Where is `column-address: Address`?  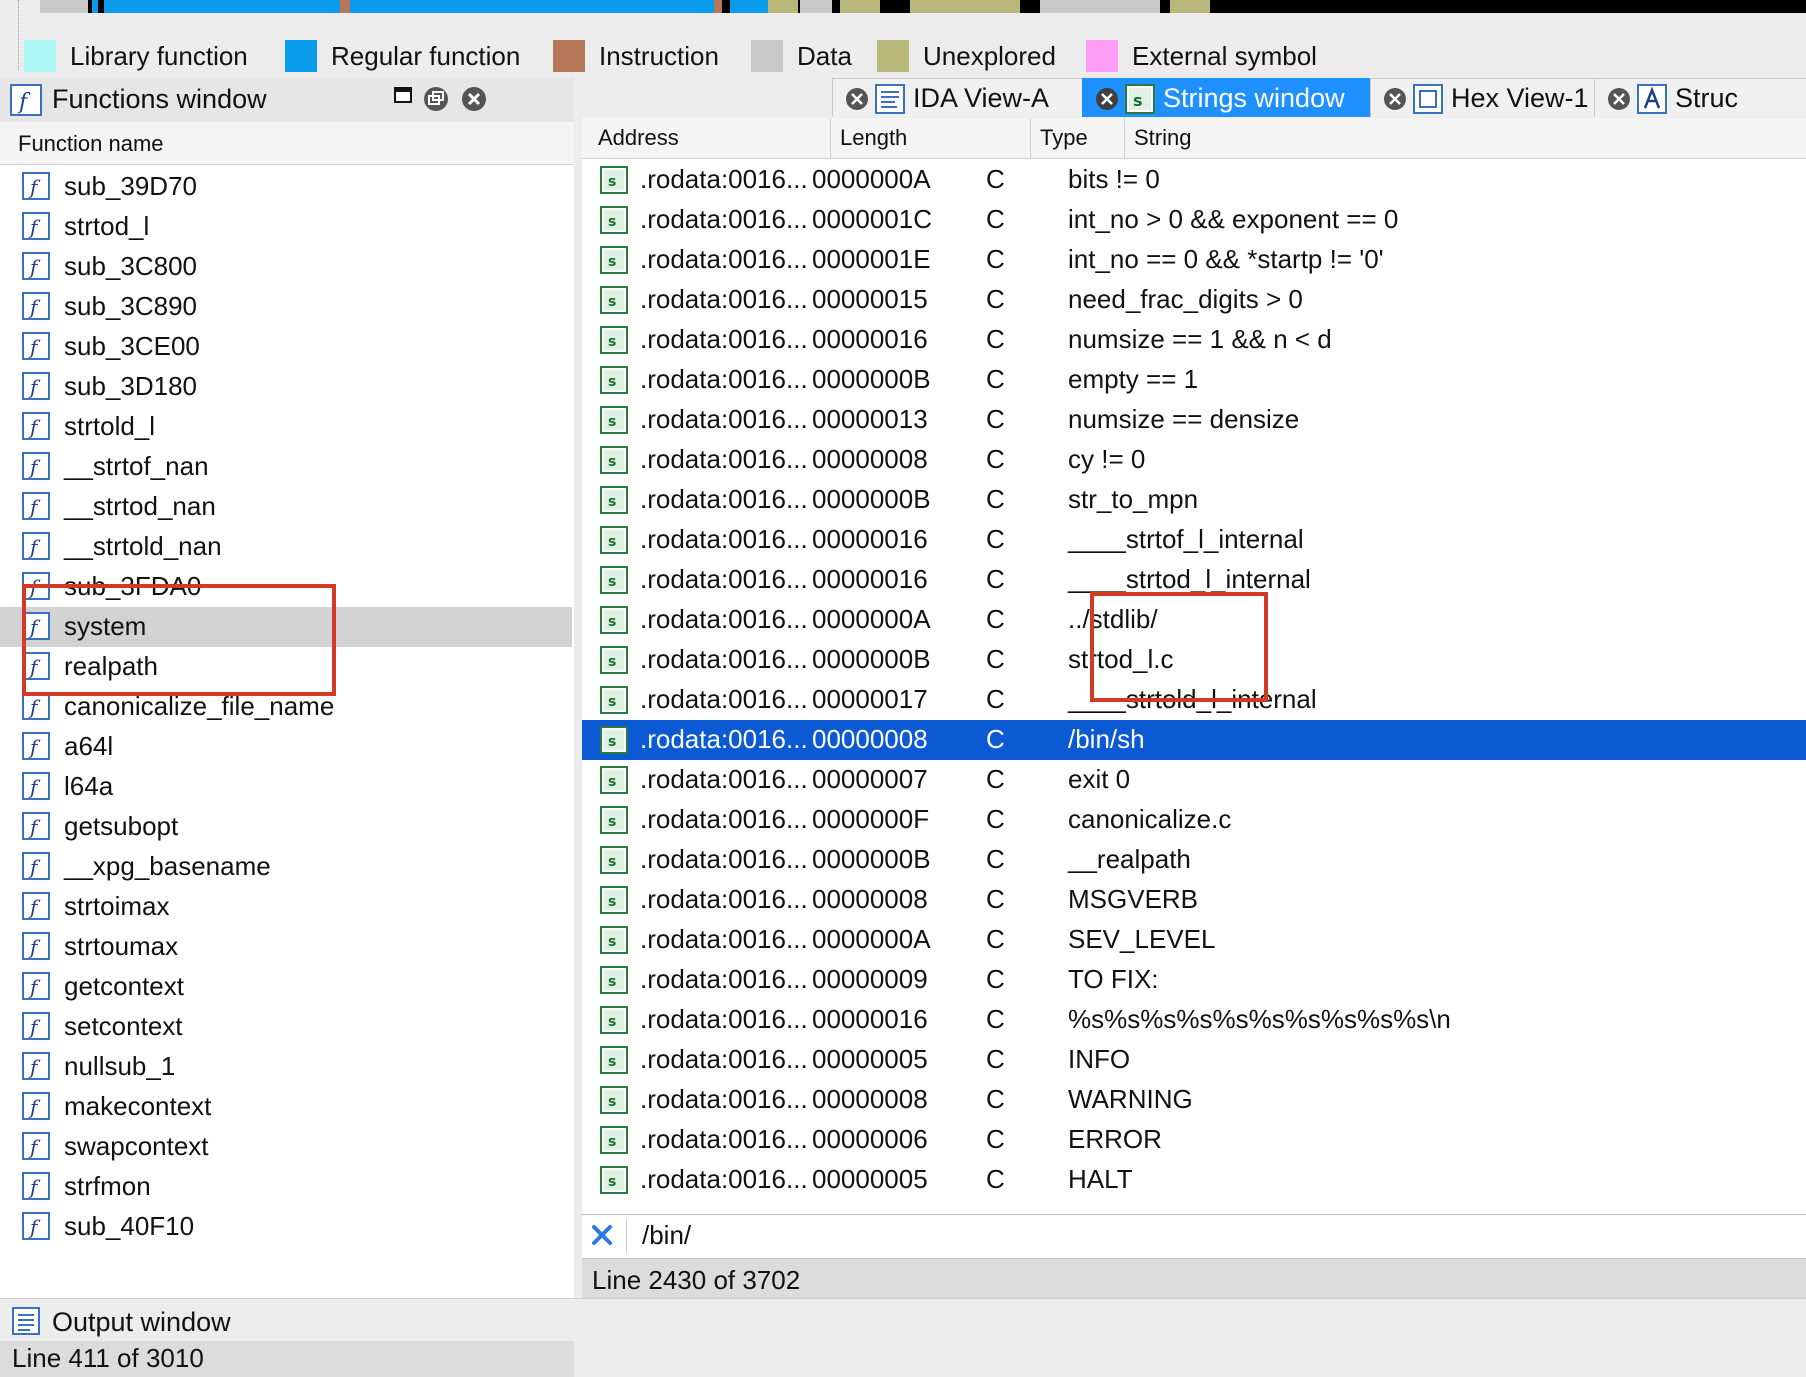 column-address: Address is located at coordinates (638, 138).